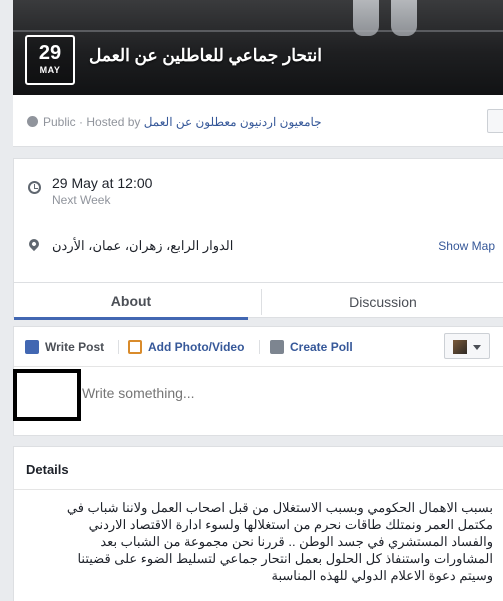  I want to click on create-poll-label: Create Poll, so click(321, 347).